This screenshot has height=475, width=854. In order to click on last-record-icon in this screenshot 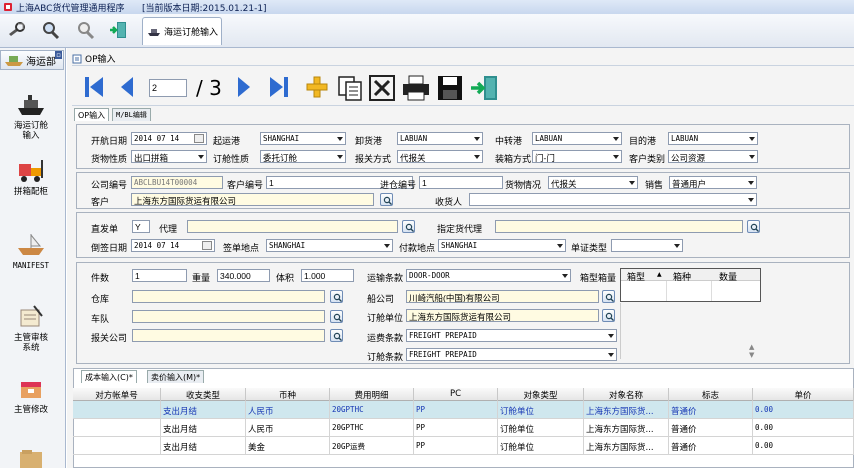, I will do `click(279, 88)`.